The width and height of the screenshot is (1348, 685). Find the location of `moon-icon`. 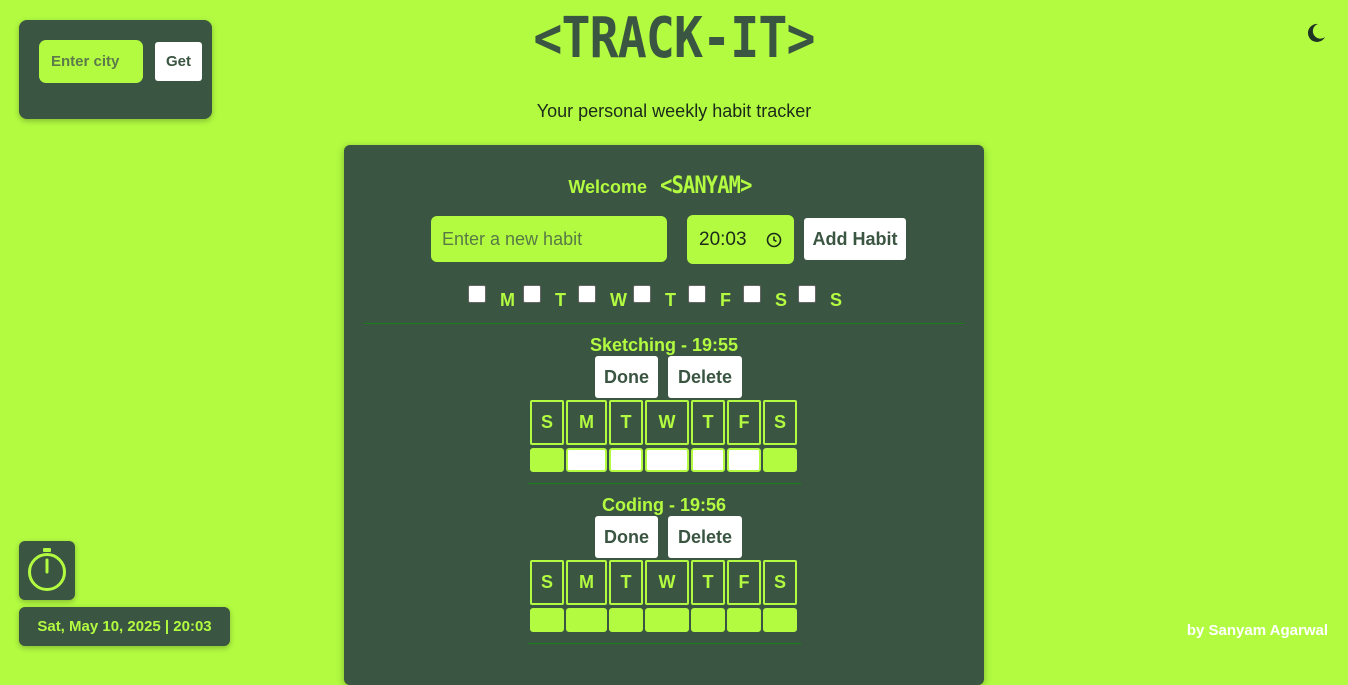

moon-icon is located at coordinates (1316, 32).